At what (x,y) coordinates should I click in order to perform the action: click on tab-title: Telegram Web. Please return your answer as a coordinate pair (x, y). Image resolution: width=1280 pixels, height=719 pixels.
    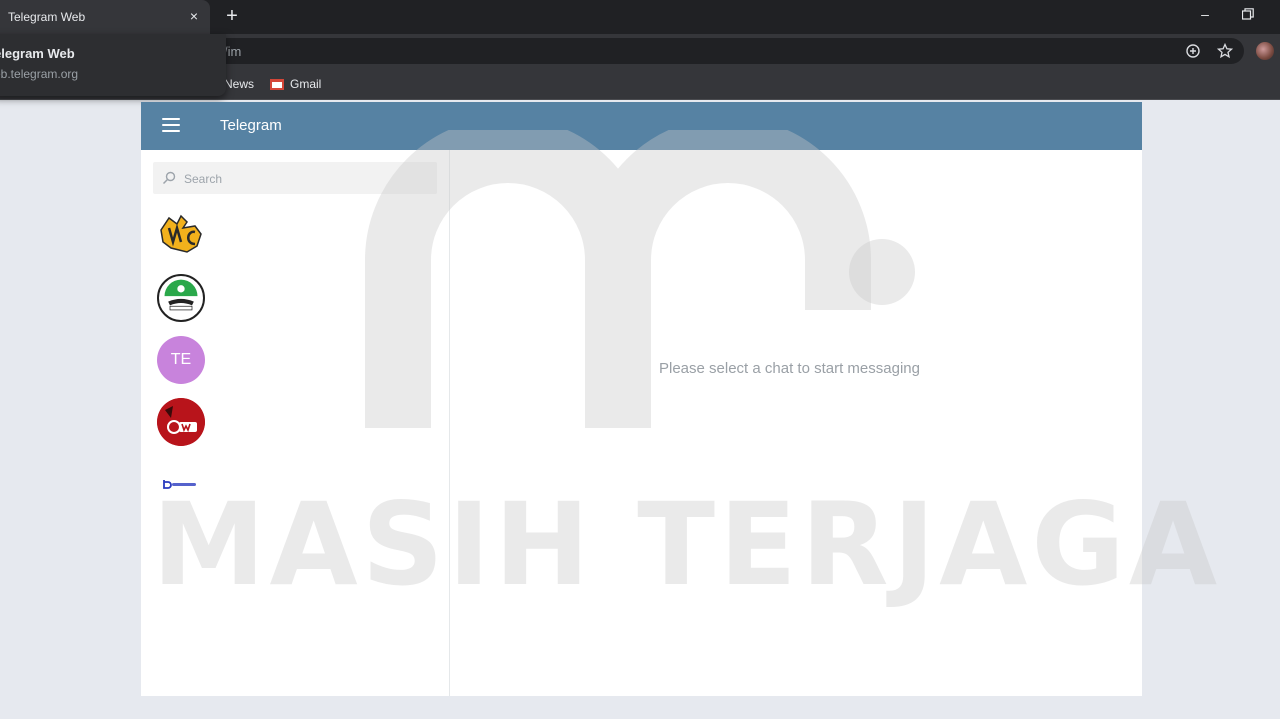
    Looking at the image, I should click on (47, 17).